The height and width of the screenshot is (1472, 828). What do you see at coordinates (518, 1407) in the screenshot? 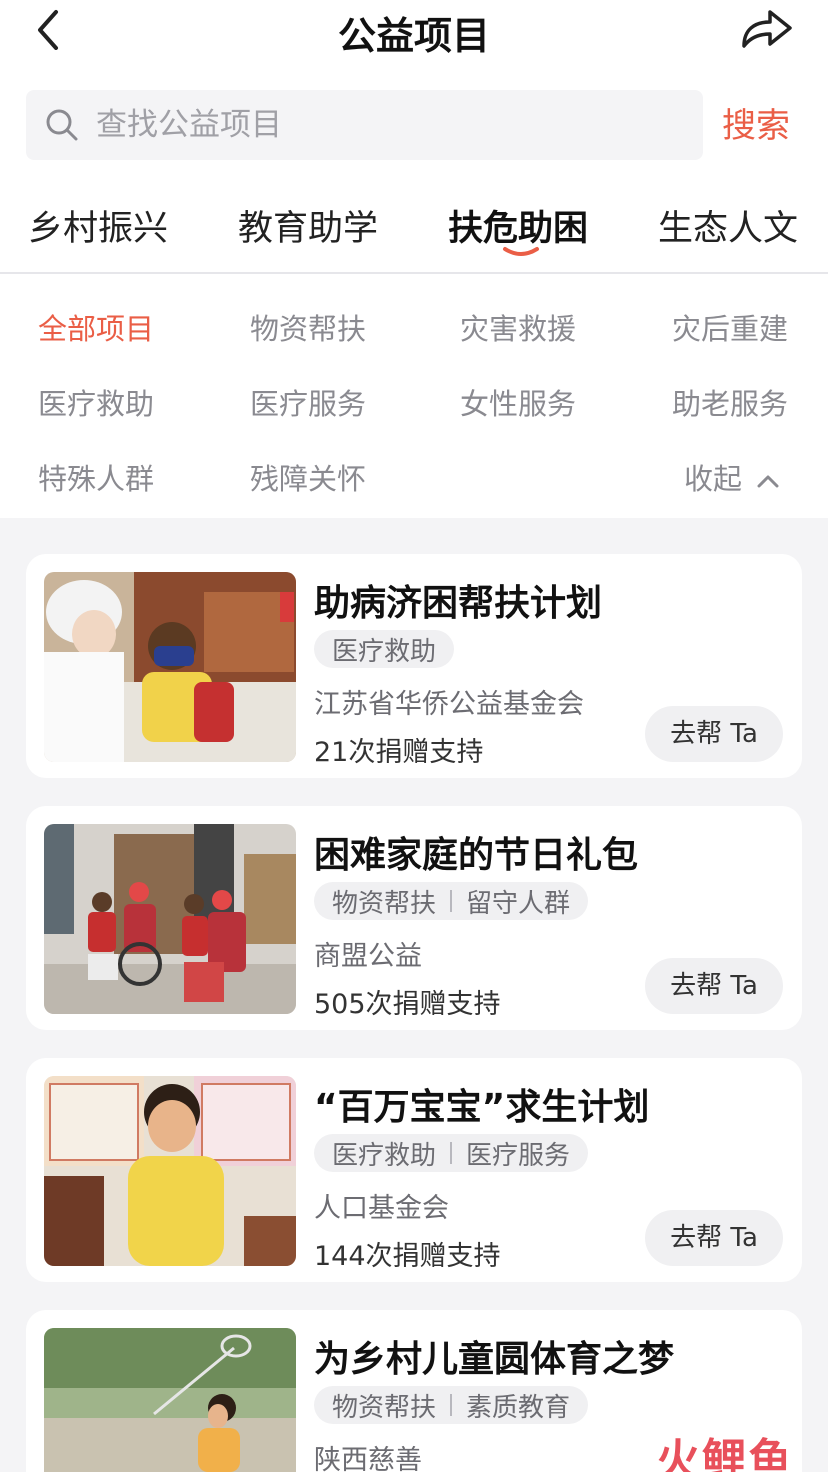
I see `project-tag: 素质教育` at bounding box center [518, 1407].